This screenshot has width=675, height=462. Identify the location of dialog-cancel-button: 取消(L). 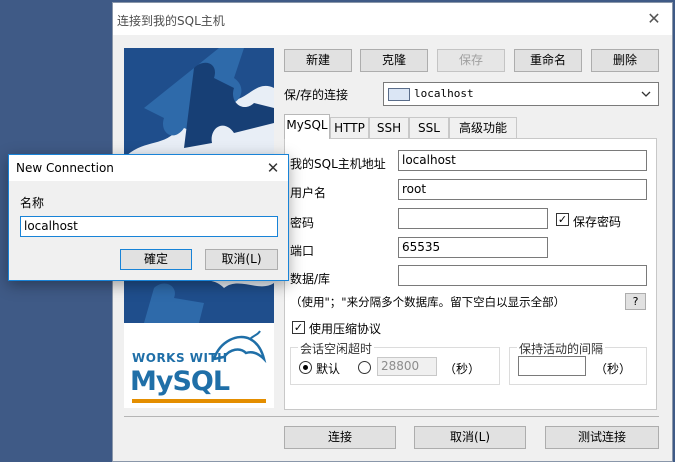
(241, 259).